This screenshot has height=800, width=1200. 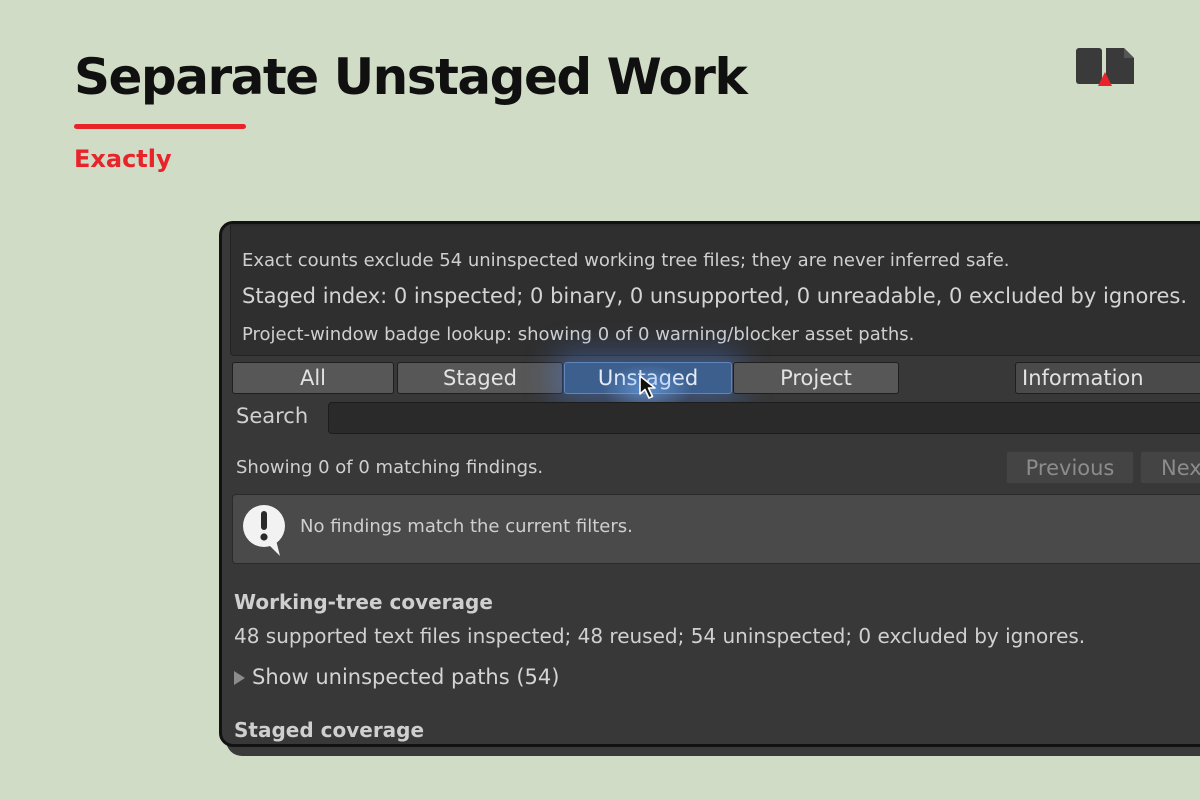 I want to click on tab-all: All, so click(x=313, y=378).